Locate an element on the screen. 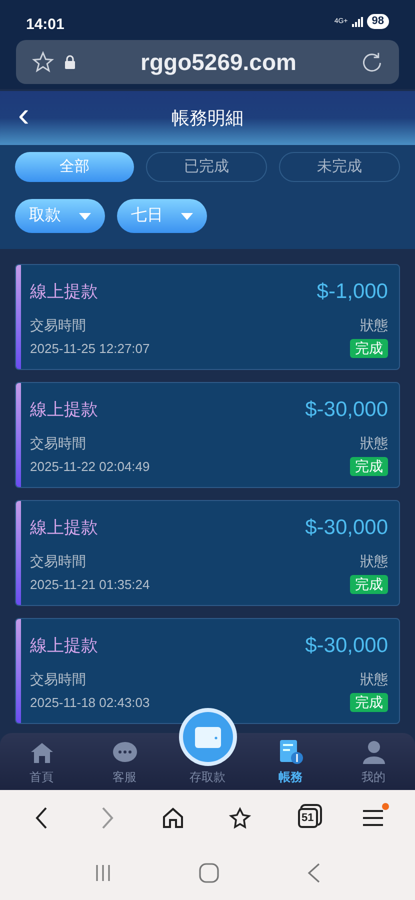  filter-tab: 已完成 is located at coordinates (206, 167).